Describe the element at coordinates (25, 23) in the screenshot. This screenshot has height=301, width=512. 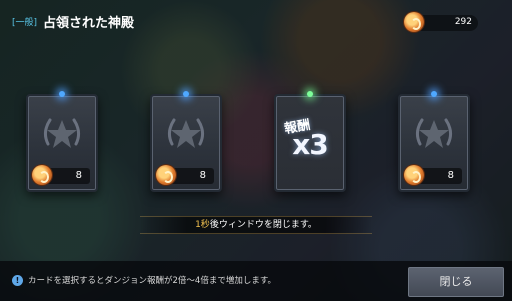
I see `category-tag: [一般]` at that location.